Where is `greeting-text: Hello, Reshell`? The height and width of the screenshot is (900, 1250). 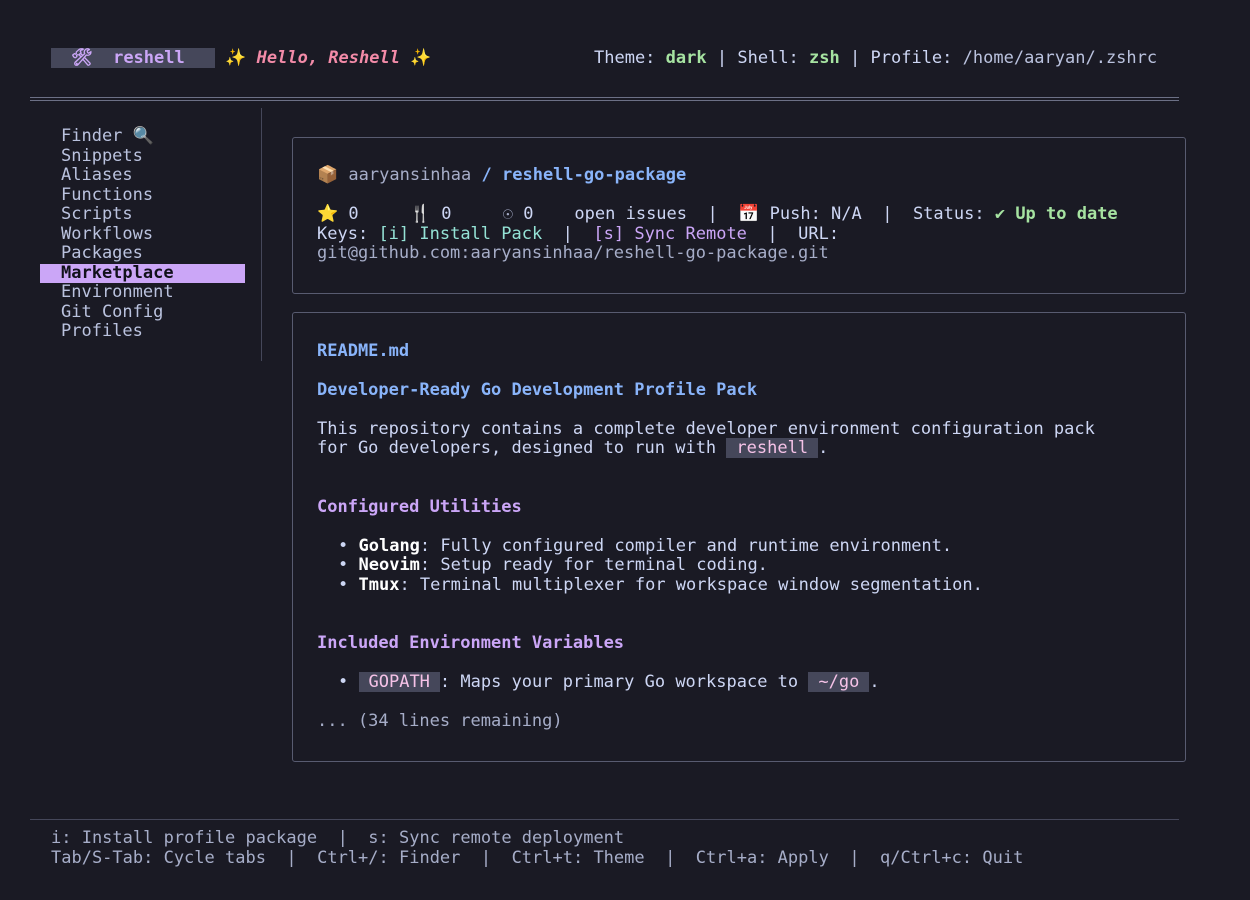
greeting-text: Hello, Reshell is located at coordinates (328, 58).